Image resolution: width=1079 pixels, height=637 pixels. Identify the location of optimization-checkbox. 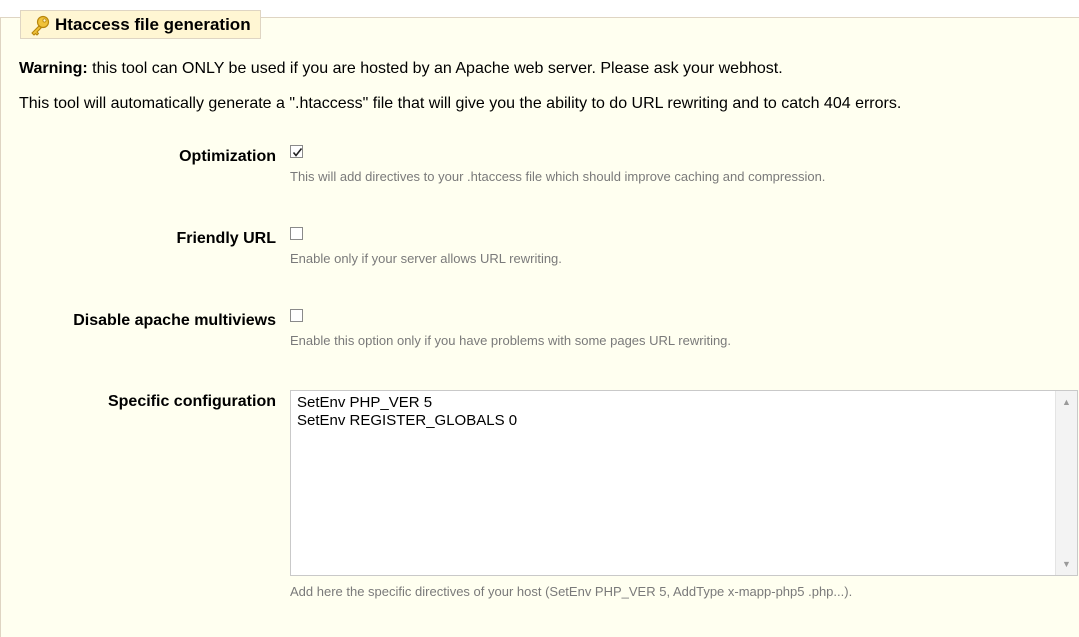
(296, 151).